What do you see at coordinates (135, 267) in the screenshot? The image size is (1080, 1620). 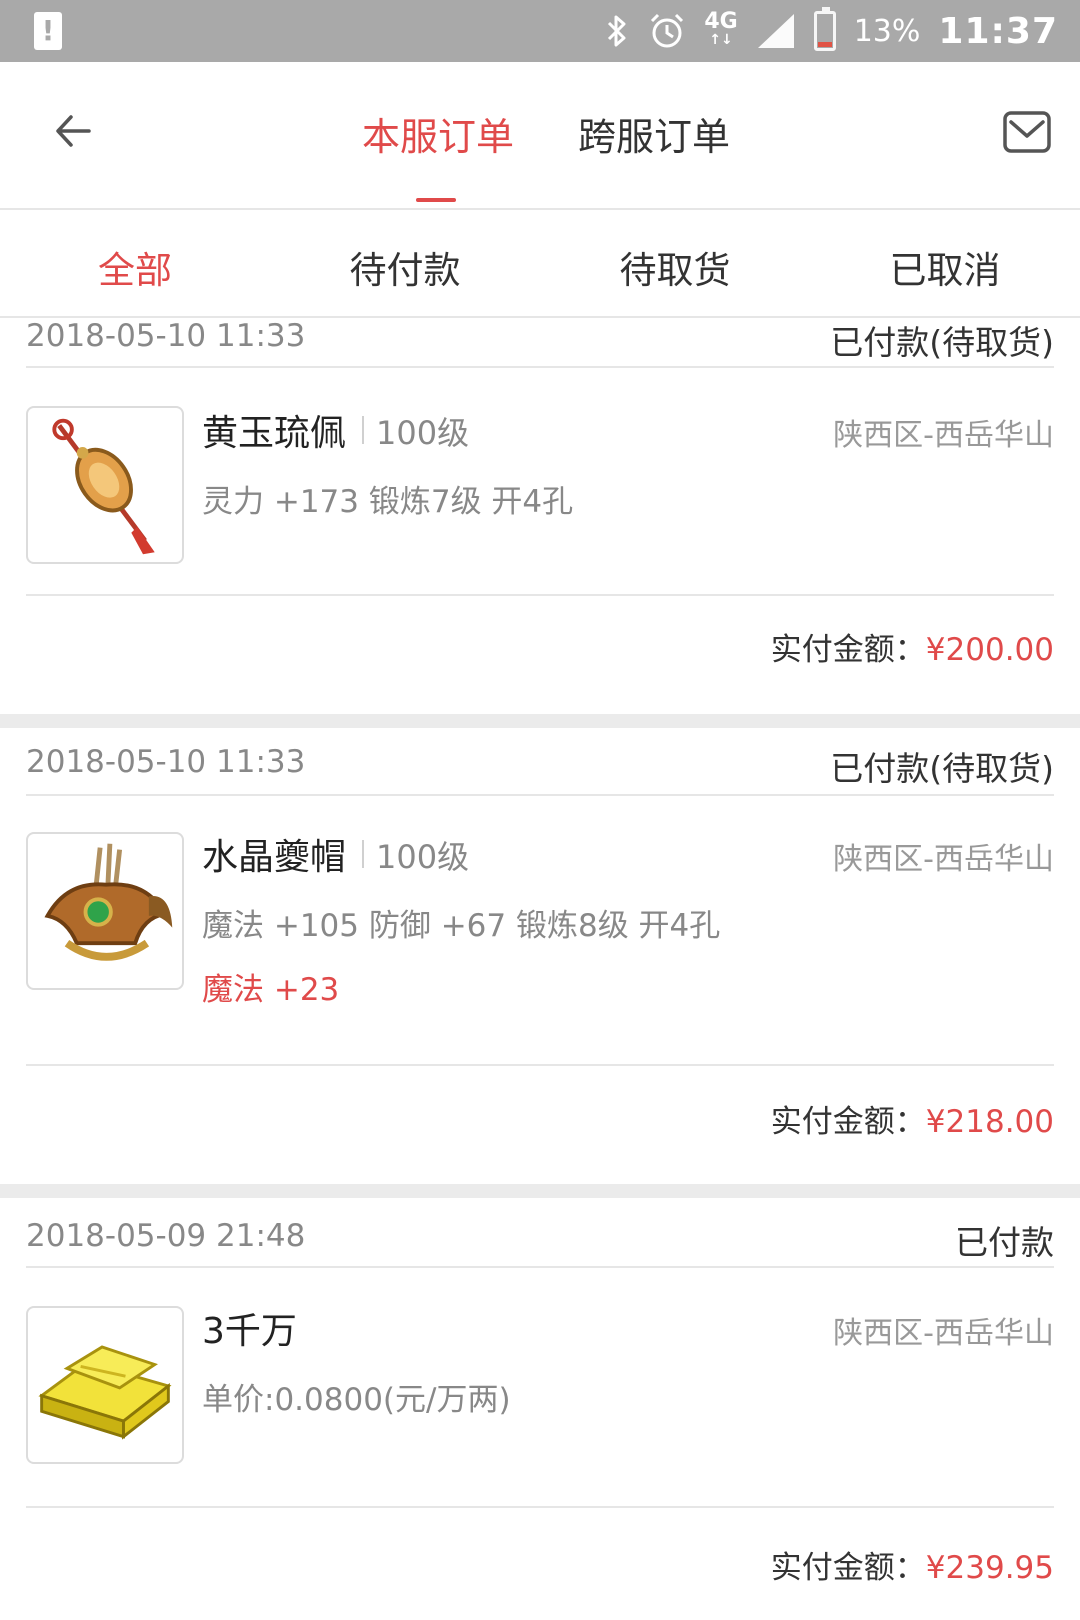 I see `filter-all: 全部` at bounding box center [135, 267].